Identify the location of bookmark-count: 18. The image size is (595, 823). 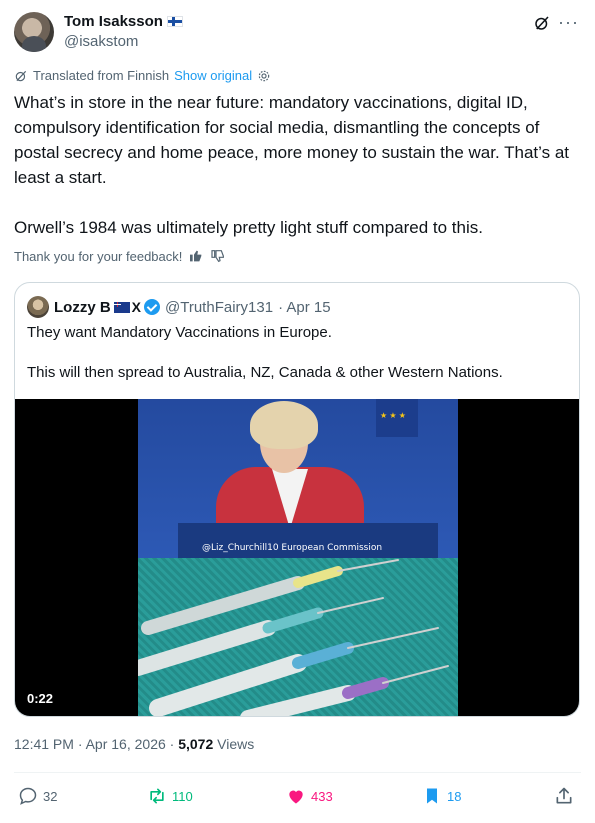
(454, 796).